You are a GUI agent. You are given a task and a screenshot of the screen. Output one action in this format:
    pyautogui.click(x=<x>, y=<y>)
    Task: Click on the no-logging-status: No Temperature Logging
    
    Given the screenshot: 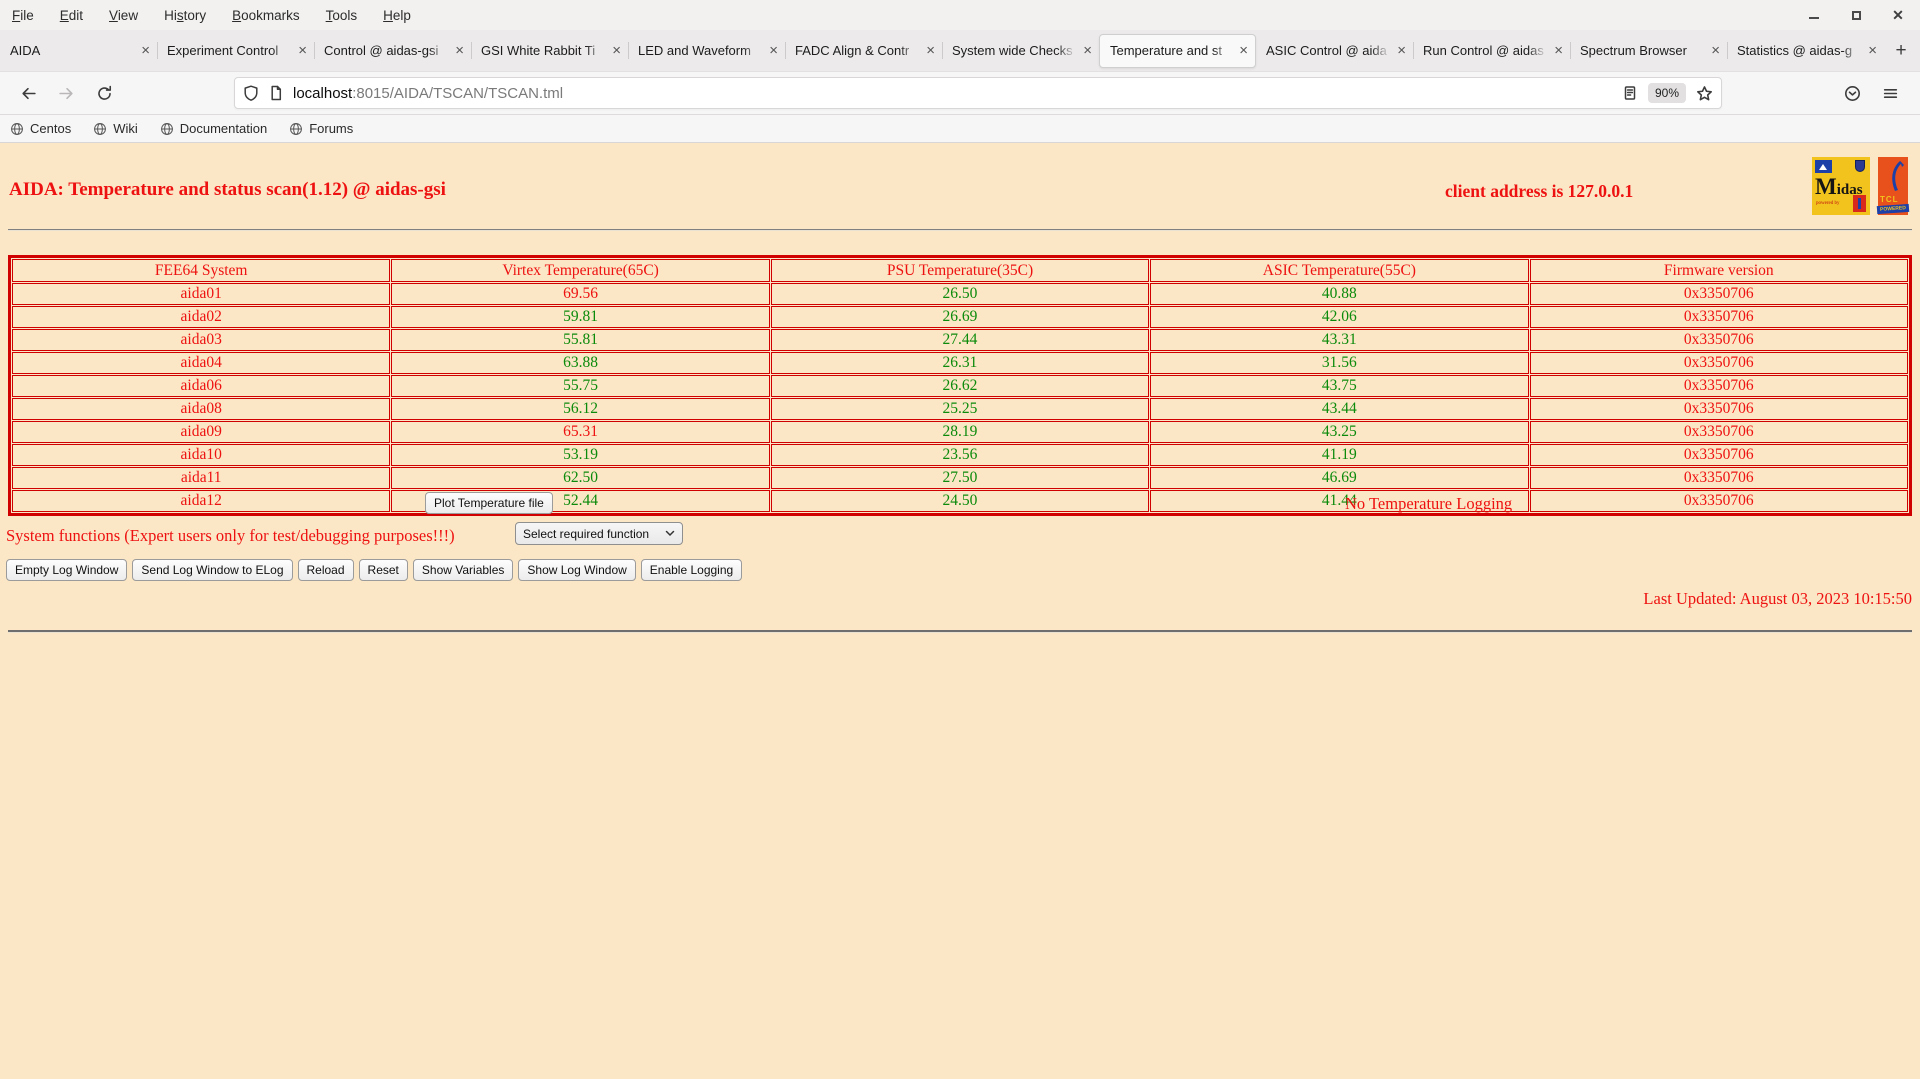 What is the action you would take?
    pyautogui.click(x=1429, y=503)
    